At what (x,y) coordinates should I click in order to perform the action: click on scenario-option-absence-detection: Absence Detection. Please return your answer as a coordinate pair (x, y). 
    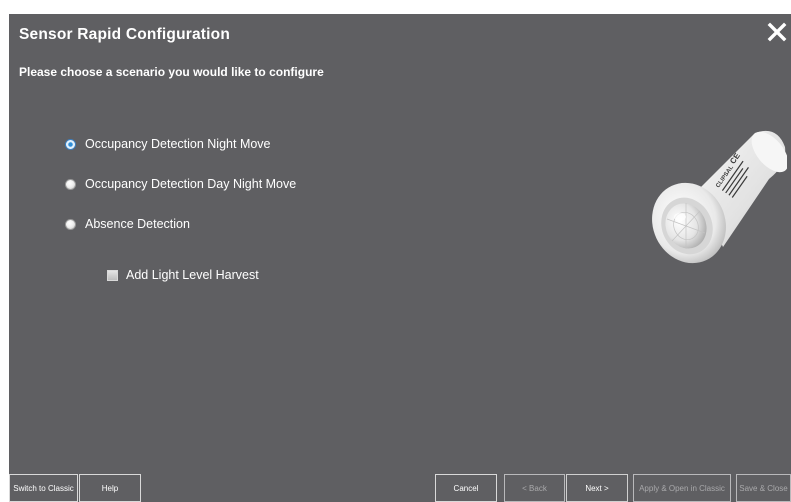
    Looking at the image, I should click on (127, 224).